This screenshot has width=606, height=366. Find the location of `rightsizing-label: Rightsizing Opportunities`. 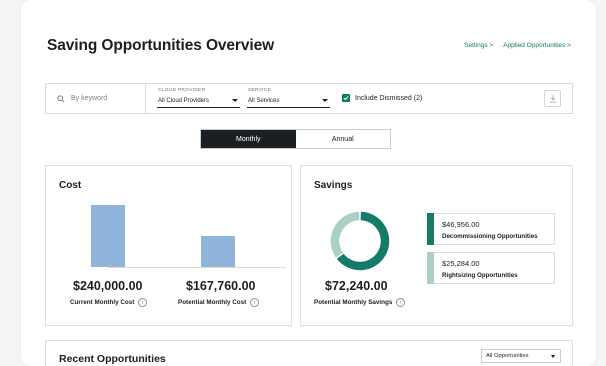

rightsizing-label: Rightsizing Opportunities is located at coordinates (480, 275).